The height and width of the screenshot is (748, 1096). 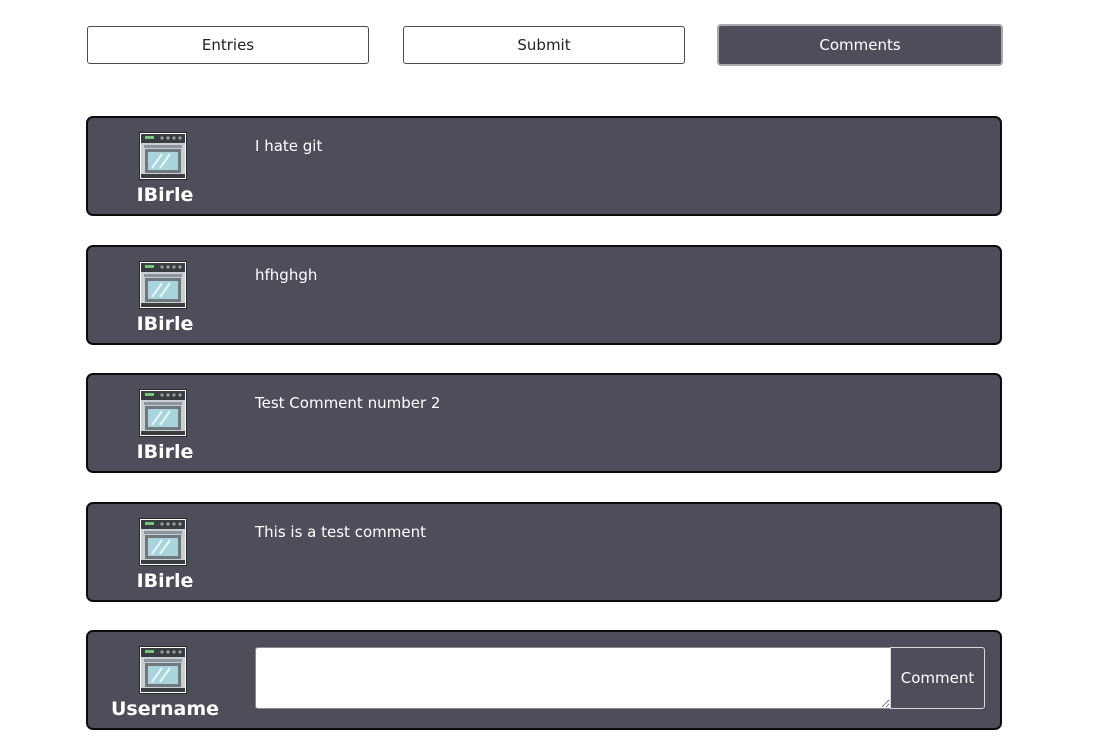 What do you see at coordinates (573, 678) in the screenshot?
I see `comment-input` at bounding box center [573, 678].